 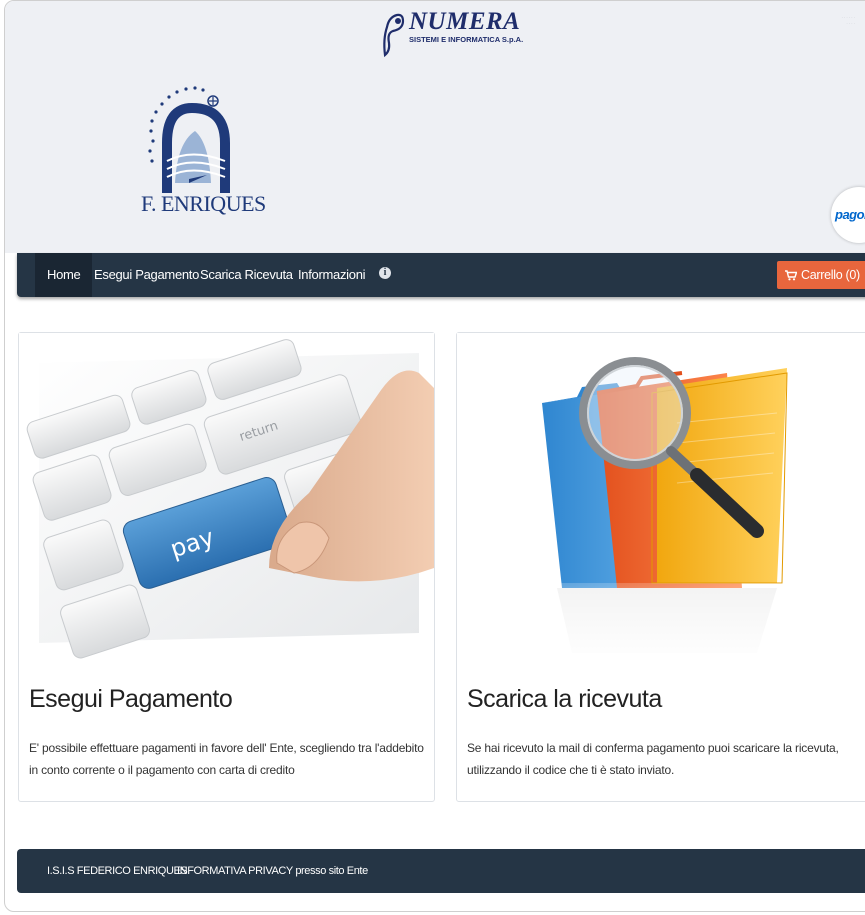 What do you see at coordinates (394, 35) in the screenshot?
I see `numera-logo-icon` at bounding box center [394, 35].